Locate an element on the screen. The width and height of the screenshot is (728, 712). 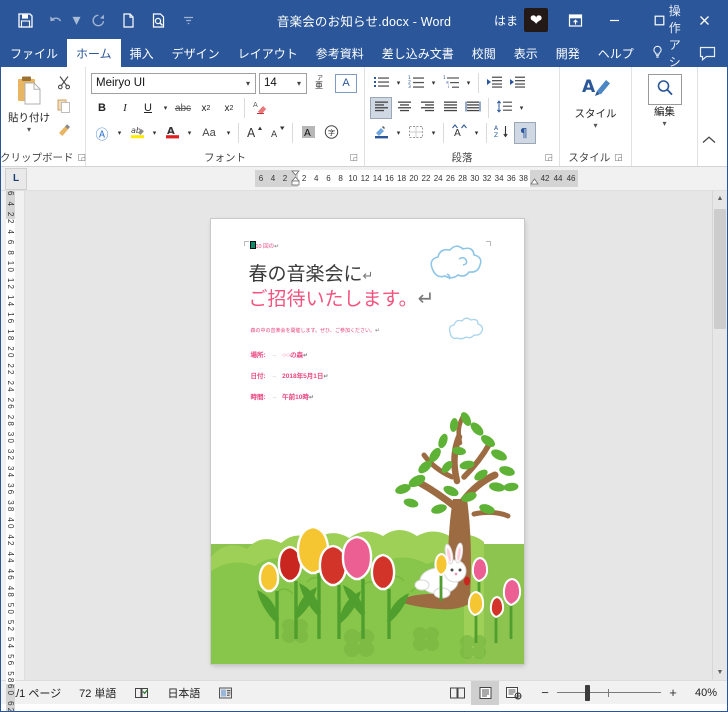
comment-icon is located at coordinates (707, 53).